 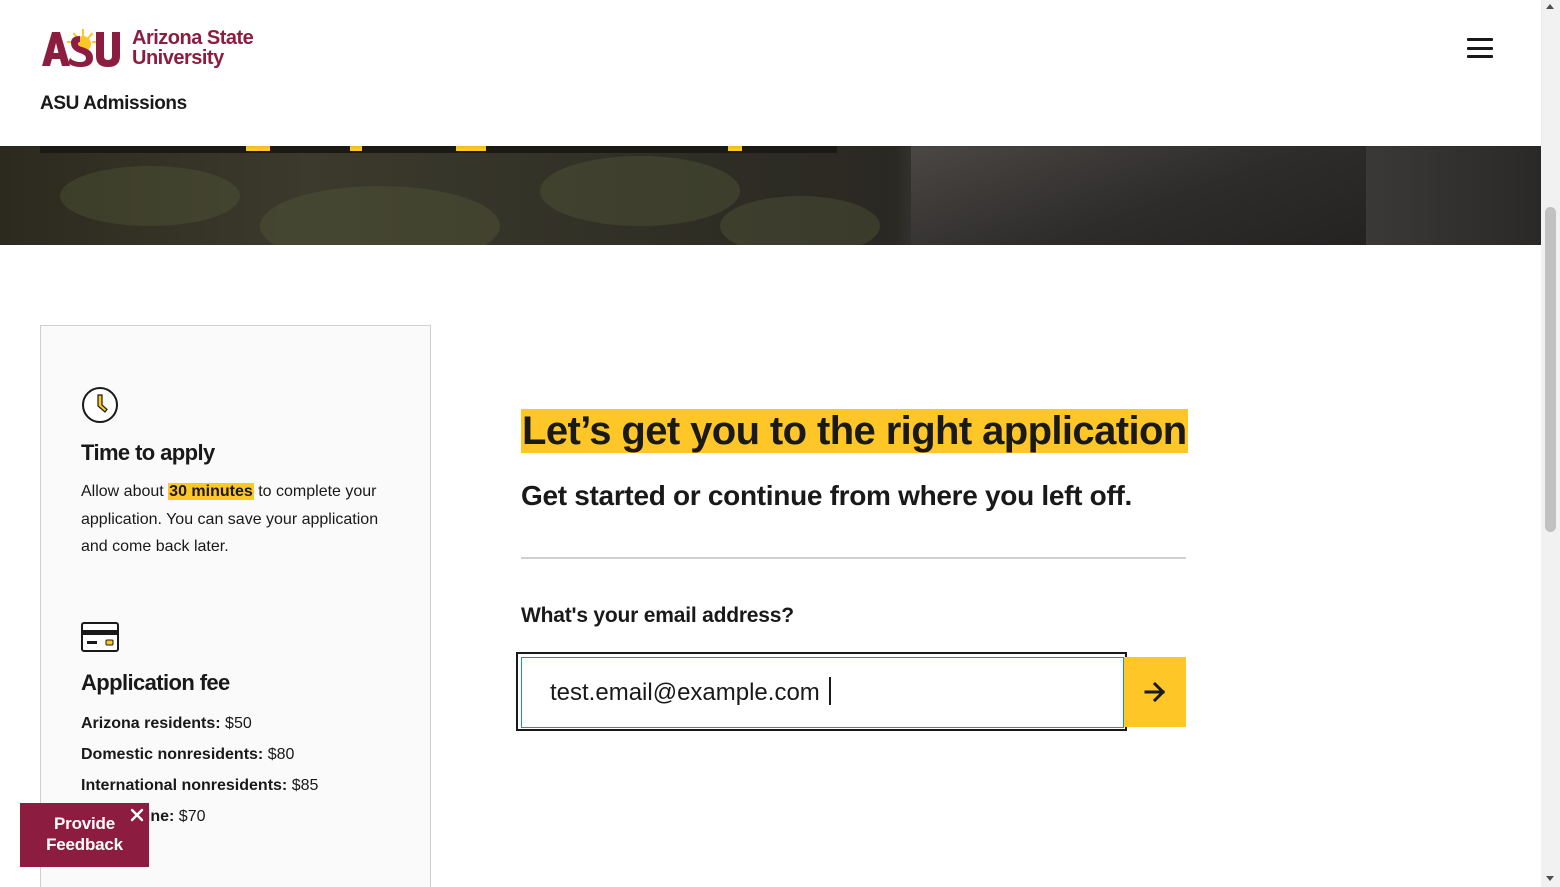 What do you see at coordinates (151, 723) in the screenshot?
I see `fee-label: Arizona residents:` at bounding box center [151, 723].